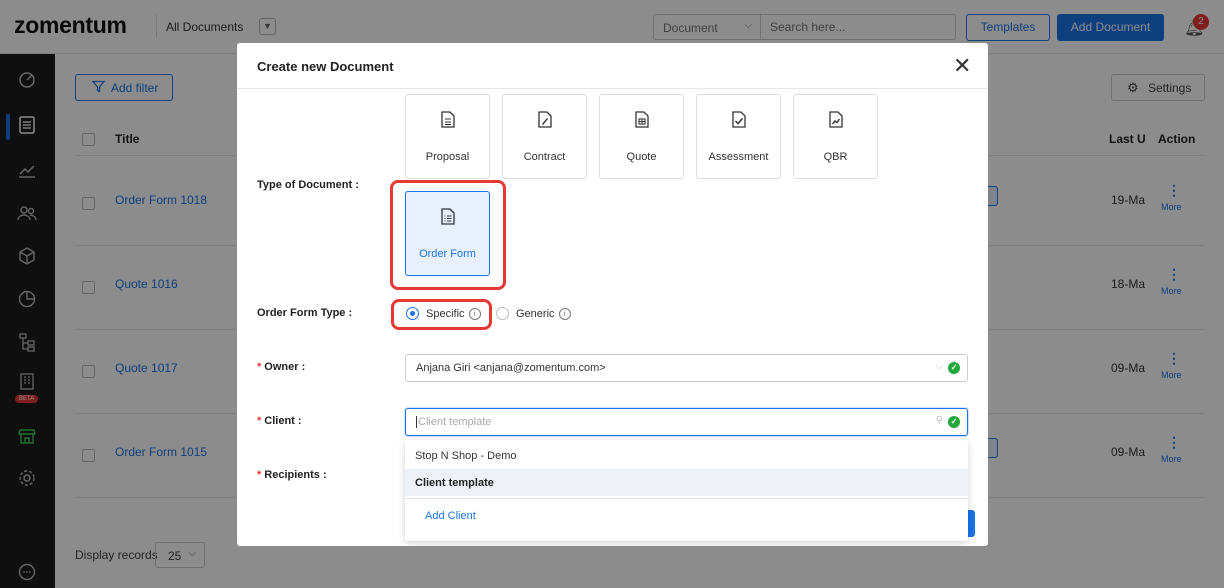  What do you see at coordinates (325, 66) in the screenshot?
I see `modal-title: Create new Document` at bounding box center [325, 66].